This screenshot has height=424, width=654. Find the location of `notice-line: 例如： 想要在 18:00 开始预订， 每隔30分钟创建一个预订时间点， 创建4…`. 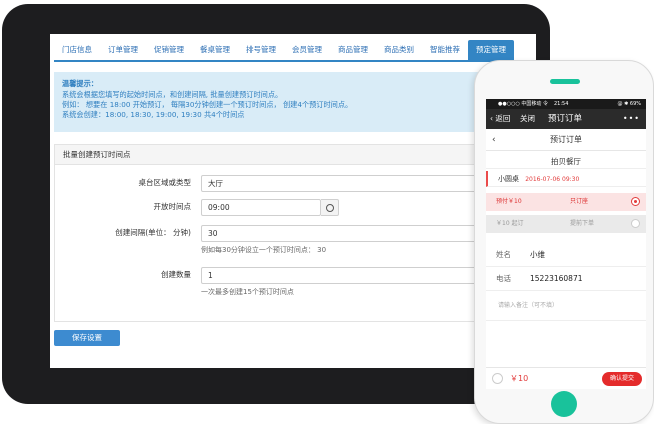

notice-line: 例如： 想要在 18:00 开始预订， 每隔30分钟创建一个预订时间点， 创建4… is located at coordinates (207, 104).